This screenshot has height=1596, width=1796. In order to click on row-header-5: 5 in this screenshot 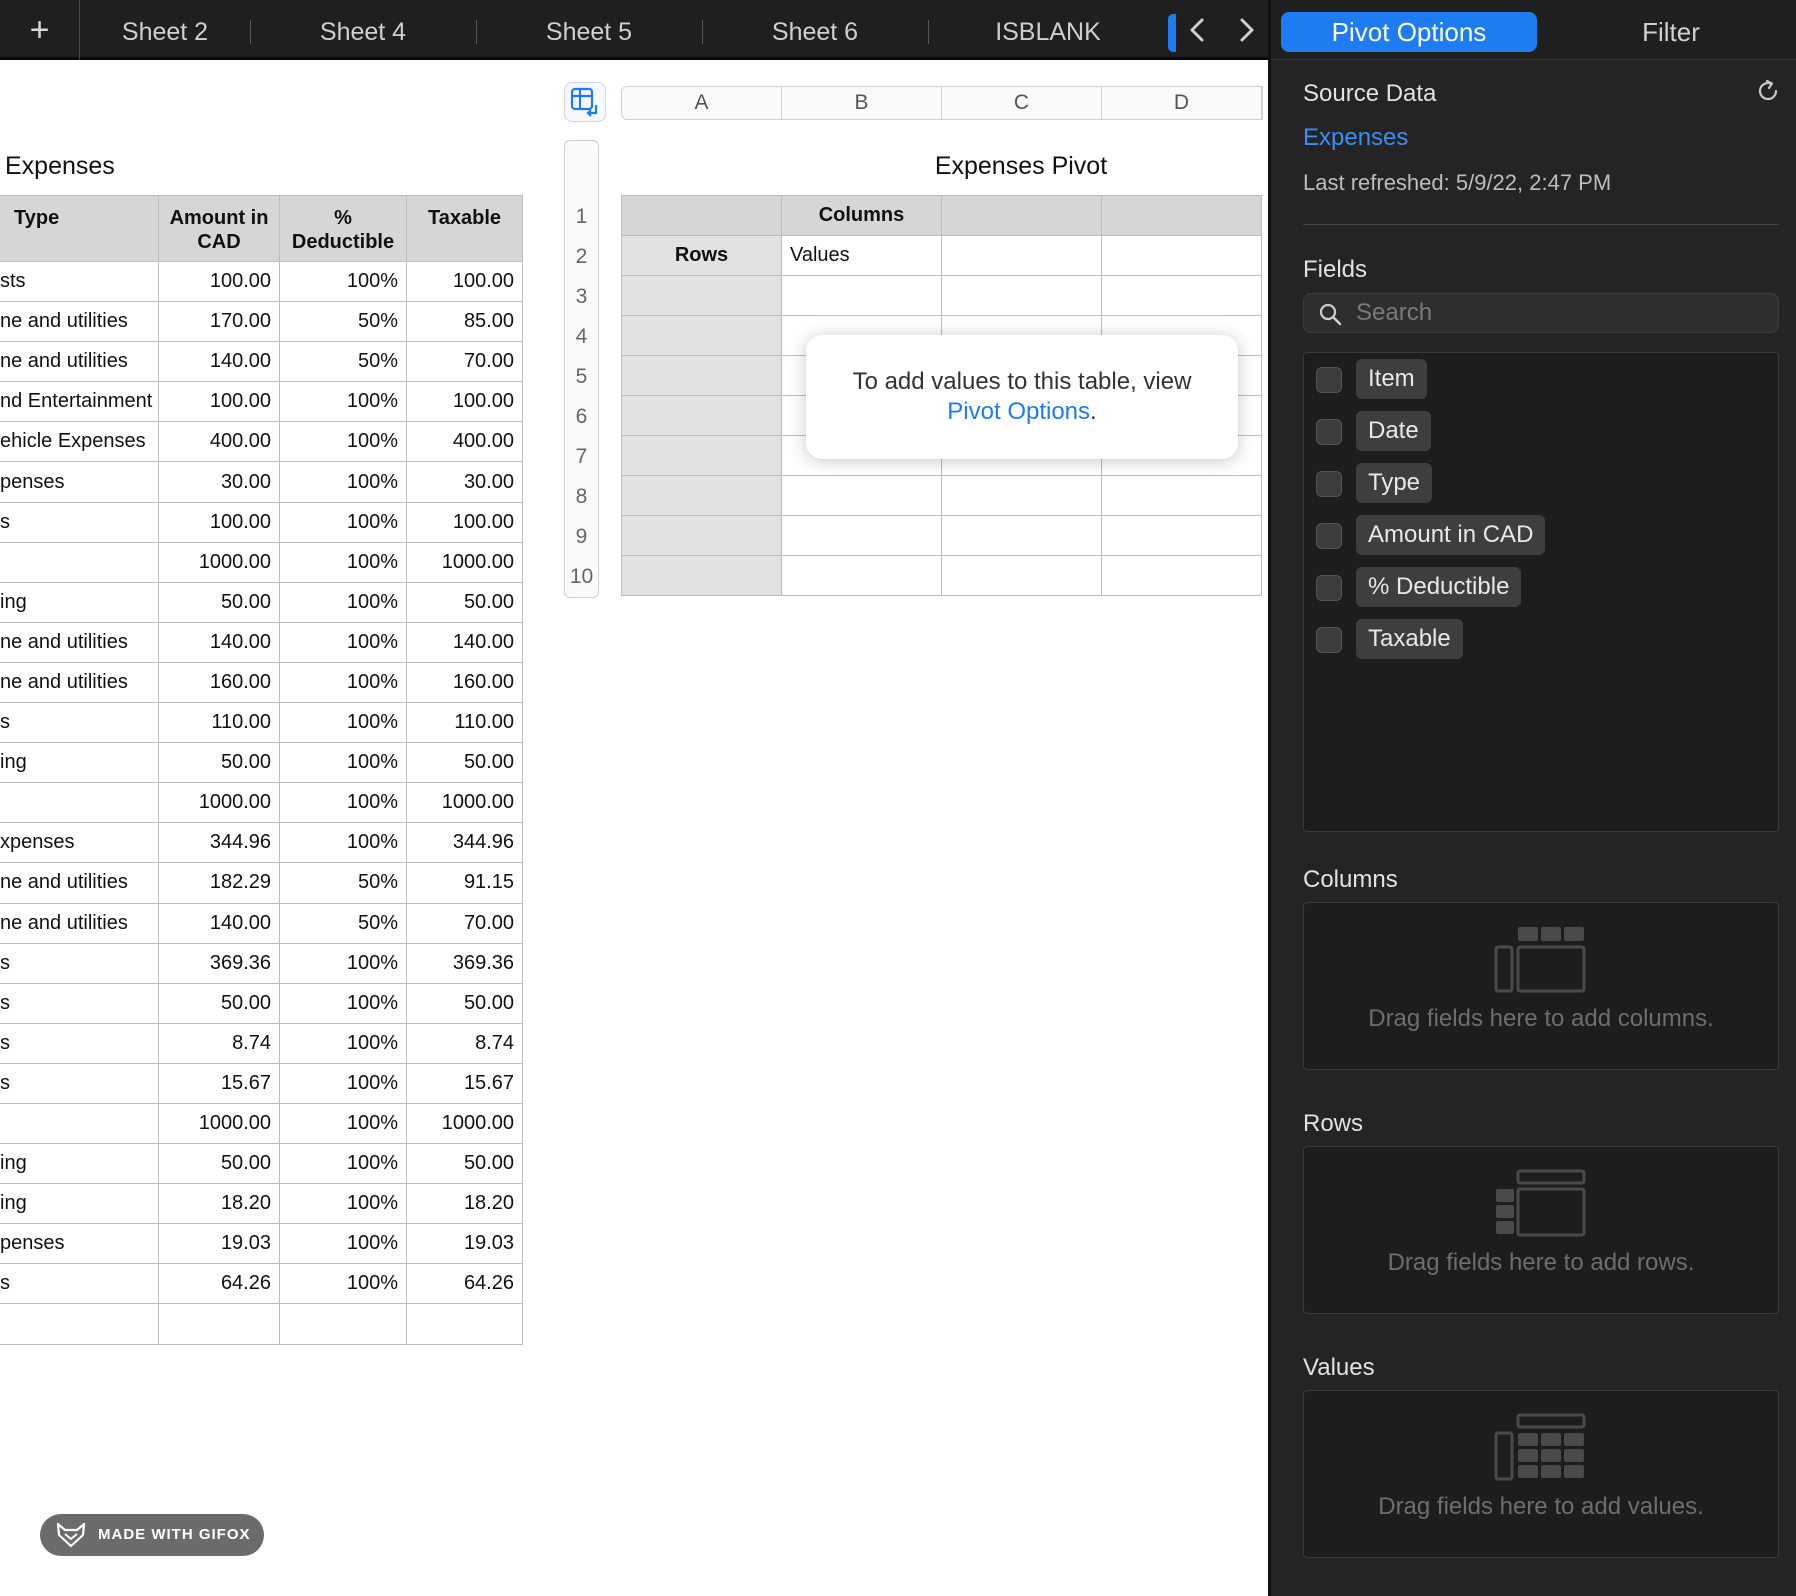, I will do `click(581, 377)`.